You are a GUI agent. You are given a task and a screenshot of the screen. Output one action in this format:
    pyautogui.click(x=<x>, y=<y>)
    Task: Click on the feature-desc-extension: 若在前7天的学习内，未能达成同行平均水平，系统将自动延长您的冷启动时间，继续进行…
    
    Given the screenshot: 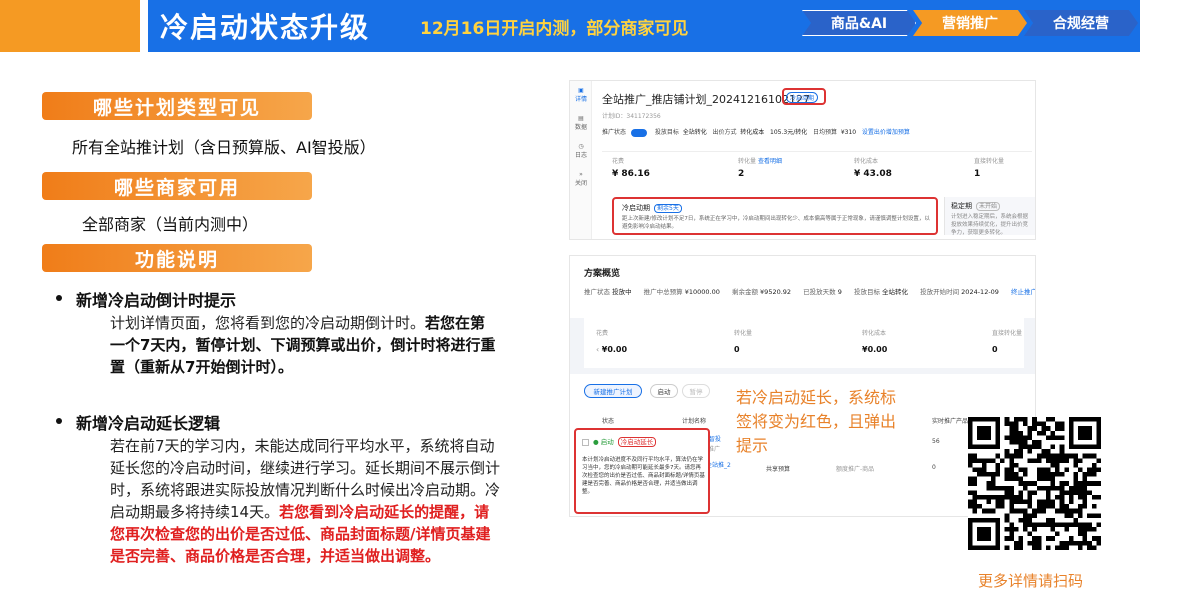 What is the action you would take?
    pyautogui.click(x=305, y=501)
    